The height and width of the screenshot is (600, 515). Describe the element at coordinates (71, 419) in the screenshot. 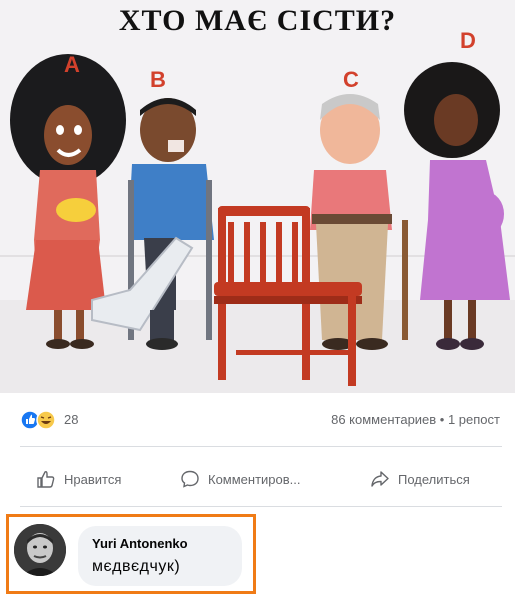

I see `reaction-count: 28` at that location.